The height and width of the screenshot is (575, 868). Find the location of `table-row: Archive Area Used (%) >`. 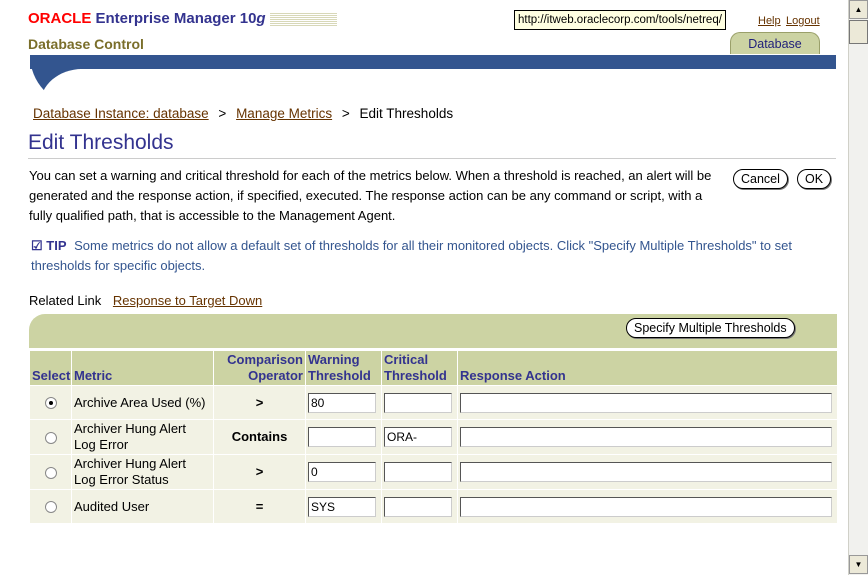

table-row: Archive Area Used (%) > is located at coordinates (433, 402).